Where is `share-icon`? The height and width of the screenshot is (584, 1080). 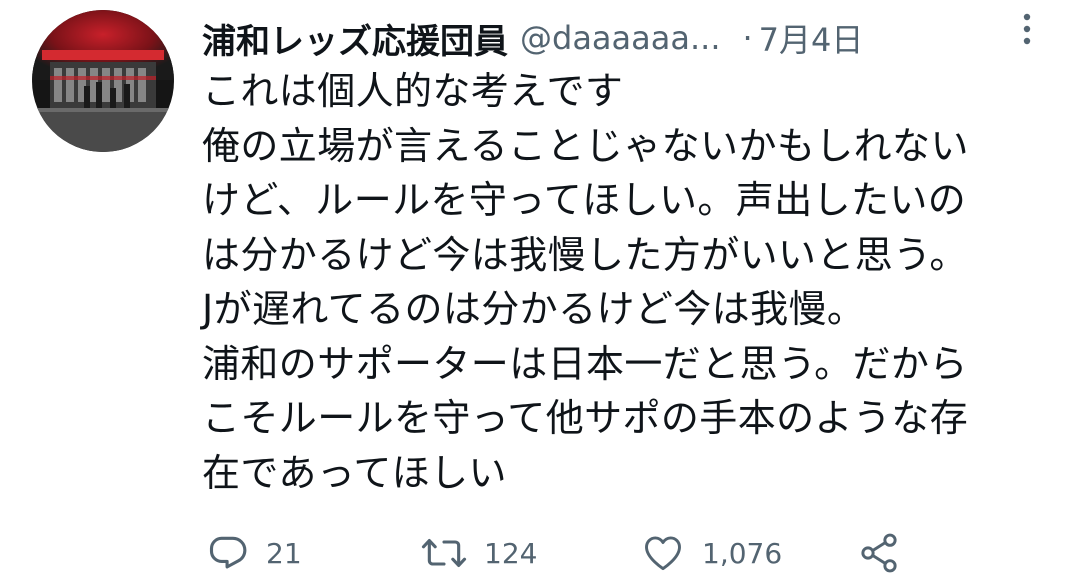
share-icon is located at coordinates (879, 553).